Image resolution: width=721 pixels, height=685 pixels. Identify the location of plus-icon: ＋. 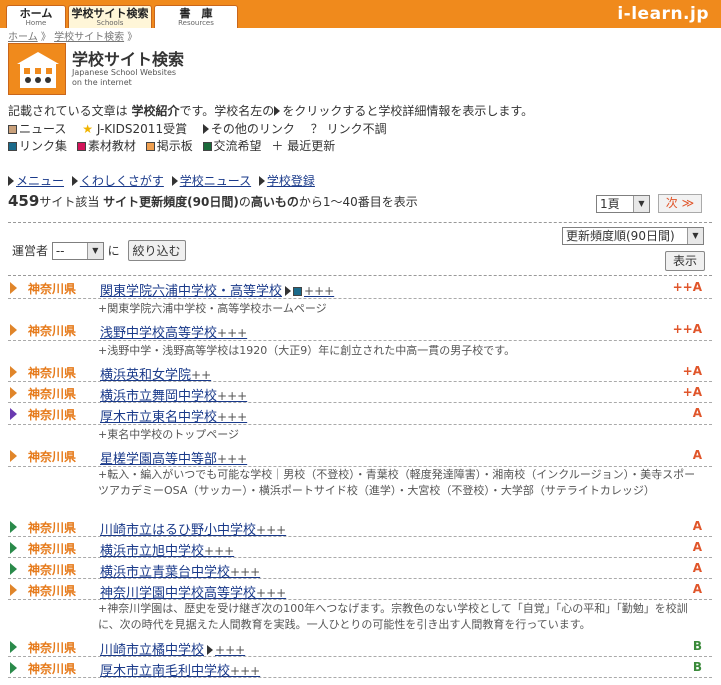
(277, 146).